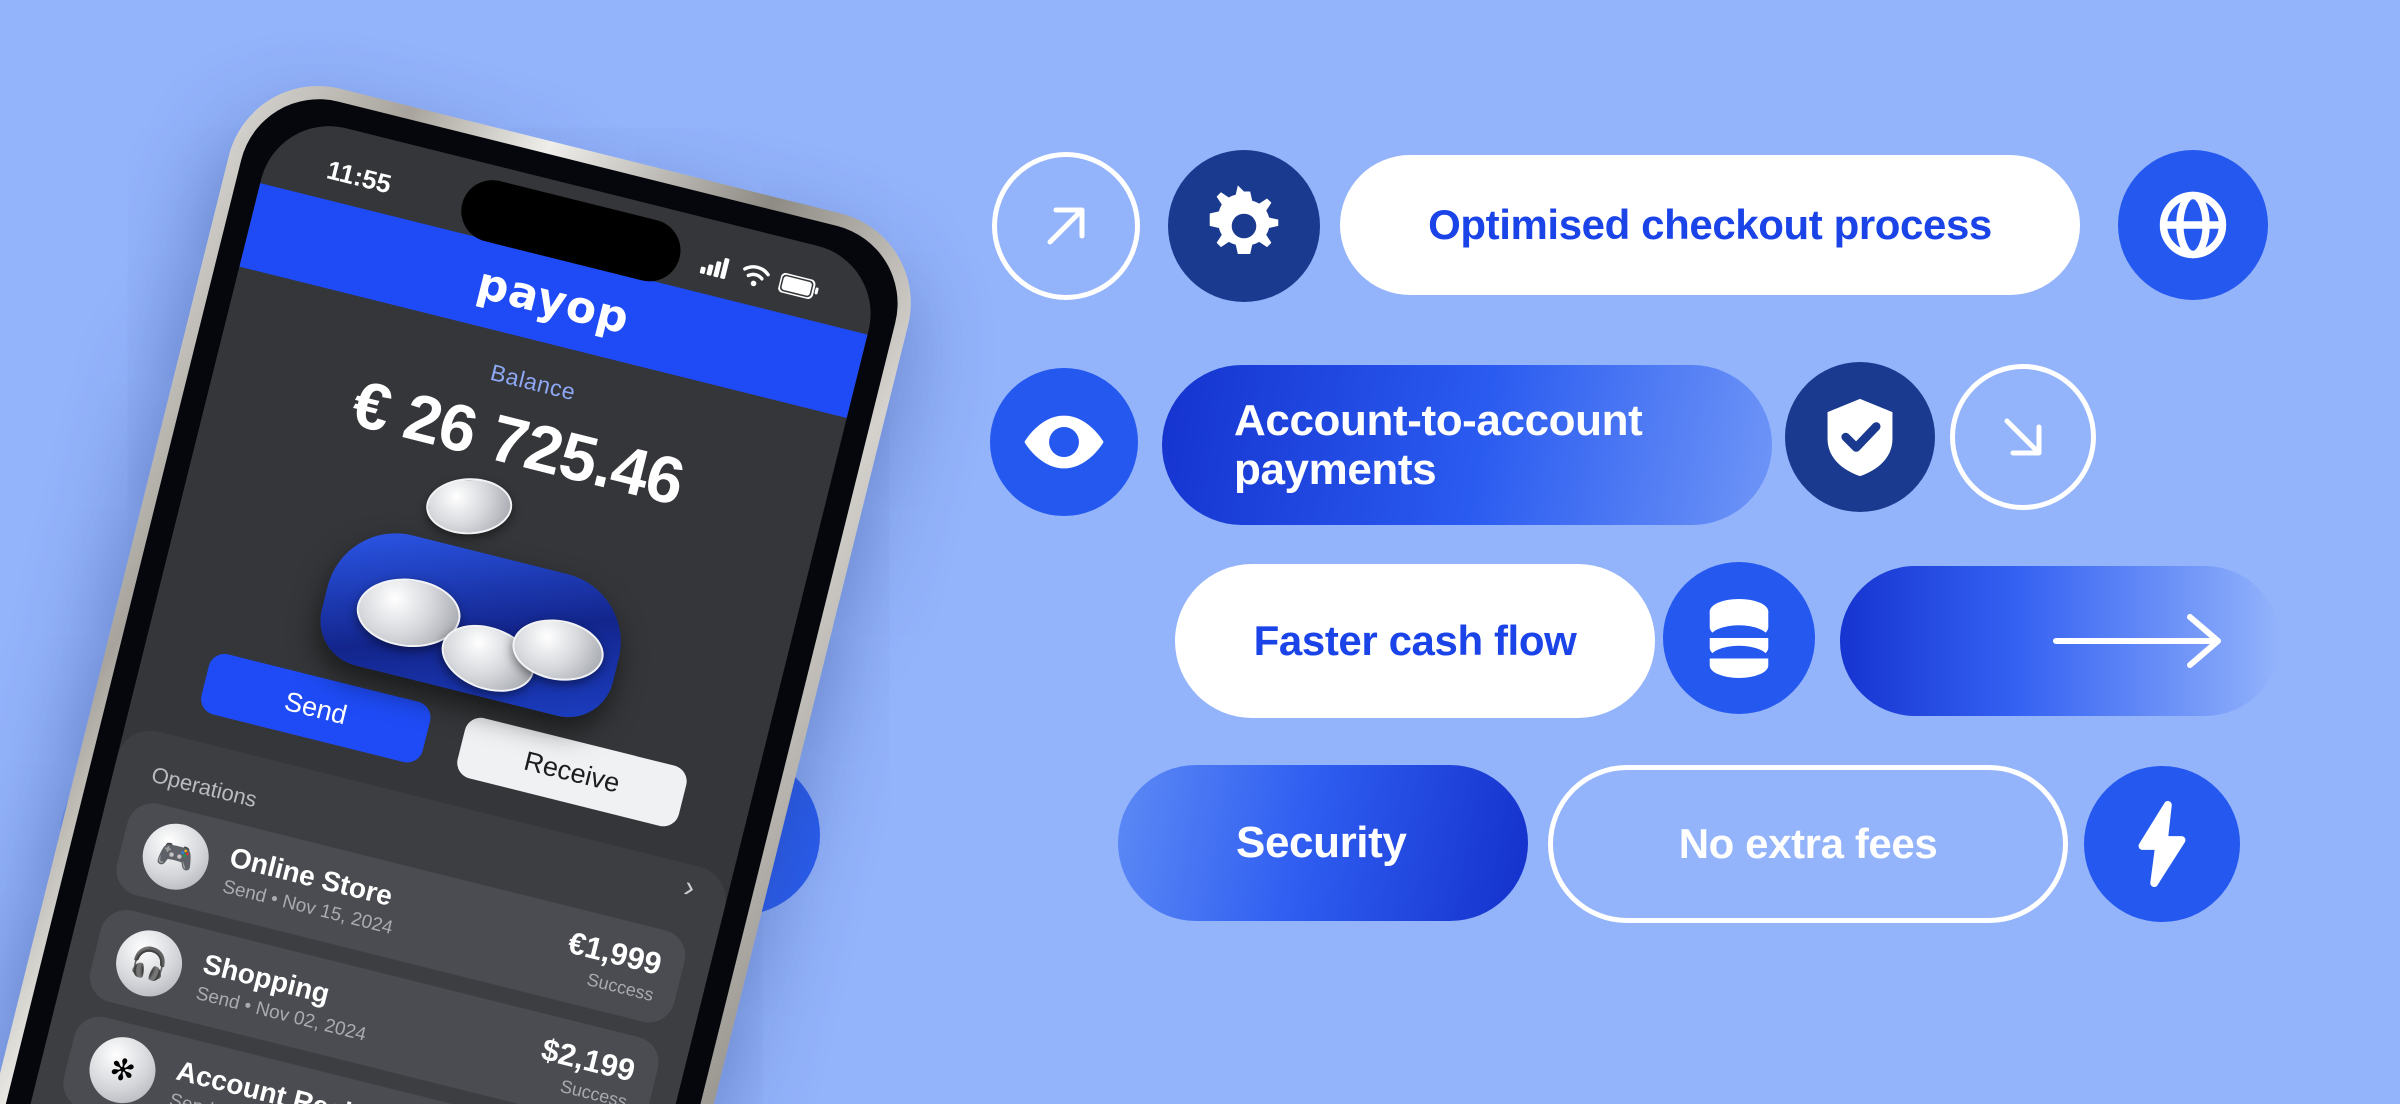 This screenshot has width=2400, height=1104. I want to click on pill-no-extra-fees: No extra fees, so click(1808, 844).